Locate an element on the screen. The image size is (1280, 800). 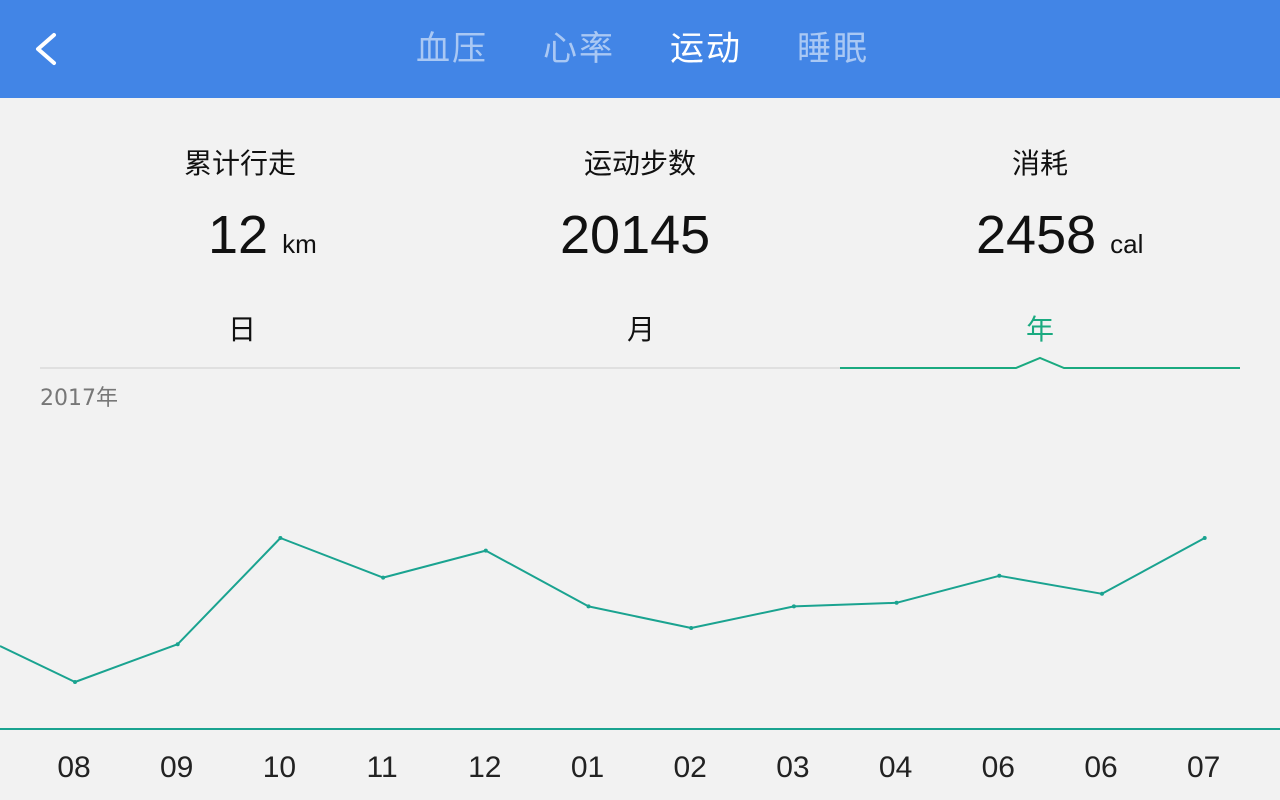
tab-day: 日 is located at coordinates (242, 330).